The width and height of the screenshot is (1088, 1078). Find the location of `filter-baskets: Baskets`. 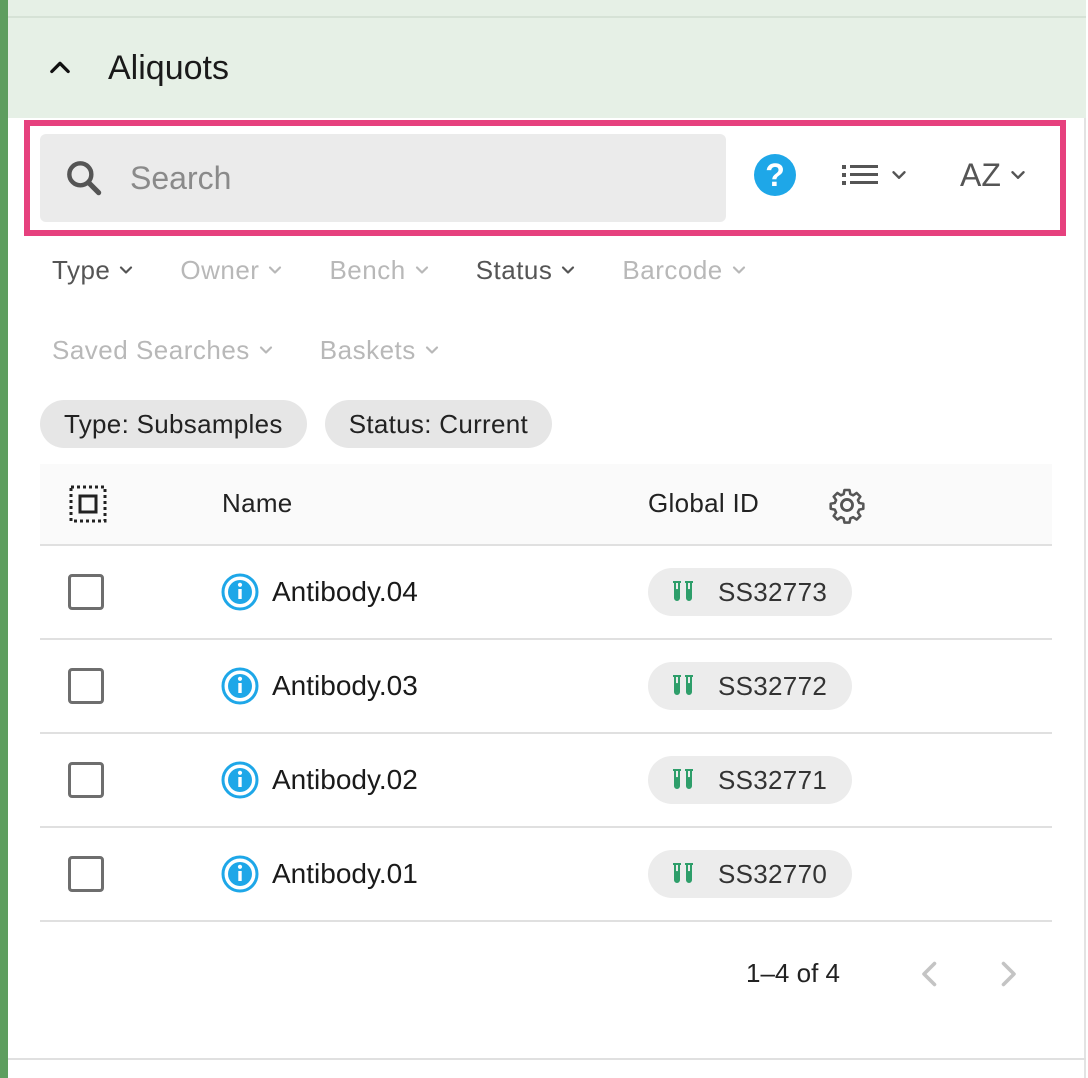

filter-baskets: Baskets is located at coordinates (381, 350).